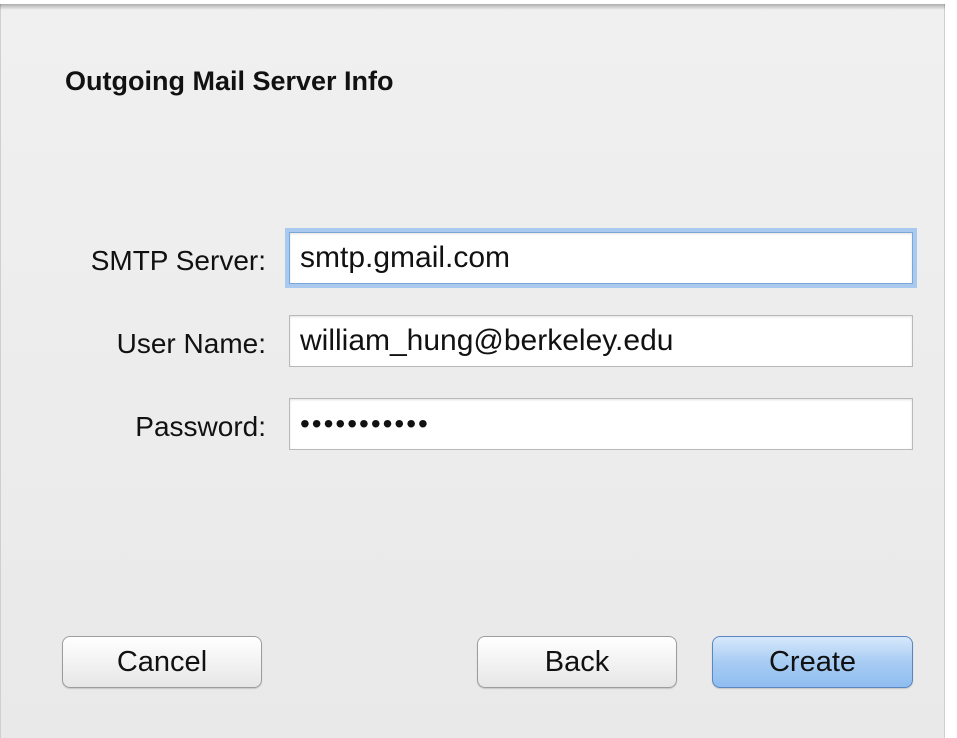 Image resolution: width=957 pixels, height=738 pixels. What do you see at coordinates (577, 662) in the screenshot?
I see `back-button: Back` at bounding box center [577, 662].